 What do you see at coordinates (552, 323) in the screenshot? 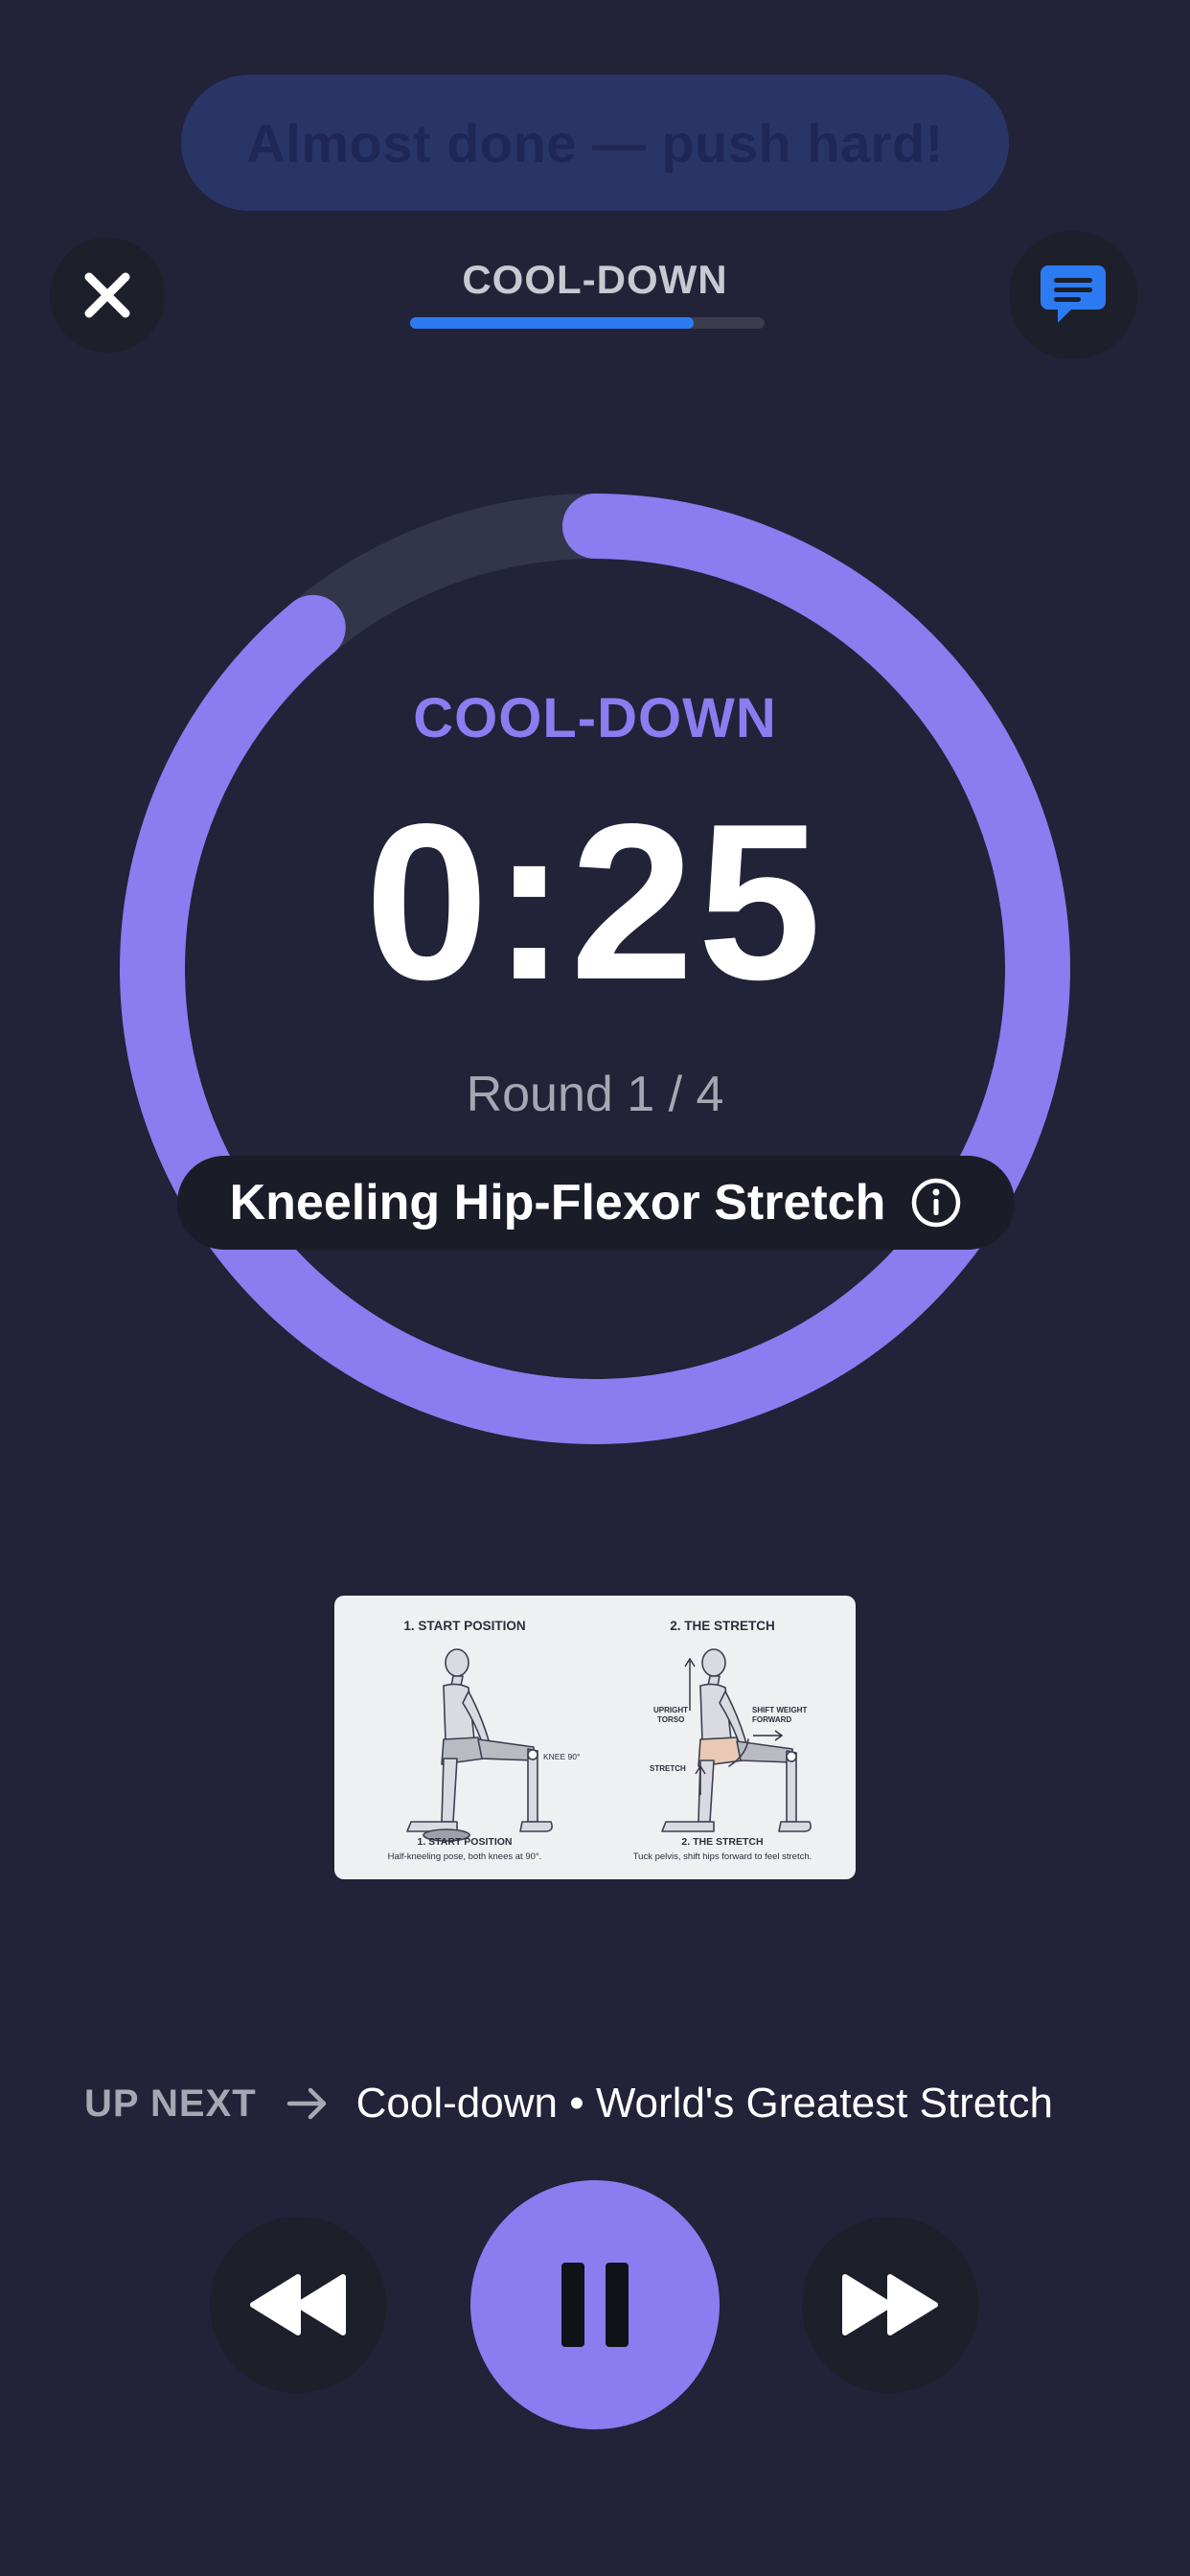
I see `phase-progress-fill` at bounding box center [552, 323].